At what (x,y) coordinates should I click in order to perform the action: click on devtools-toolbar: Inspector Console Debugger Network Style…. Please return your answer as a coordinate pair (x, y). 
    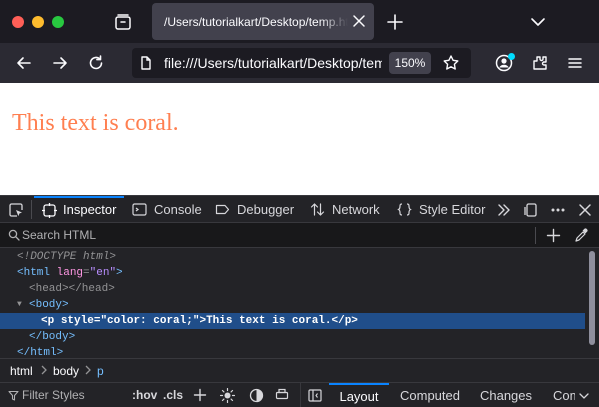
    Looking at the image, I should click on (299, 209).